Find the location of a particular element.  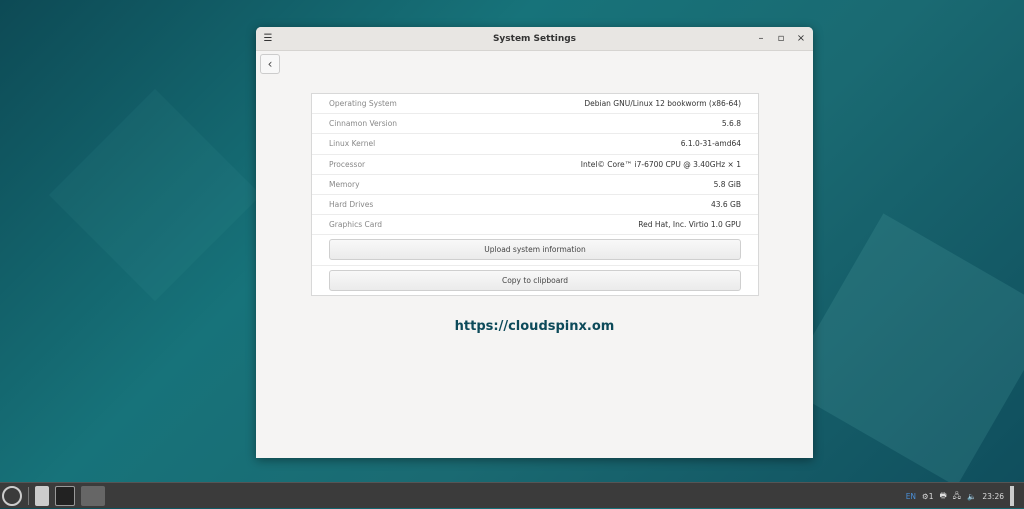

updates-count: 1 is located at coordinates (931, 496).